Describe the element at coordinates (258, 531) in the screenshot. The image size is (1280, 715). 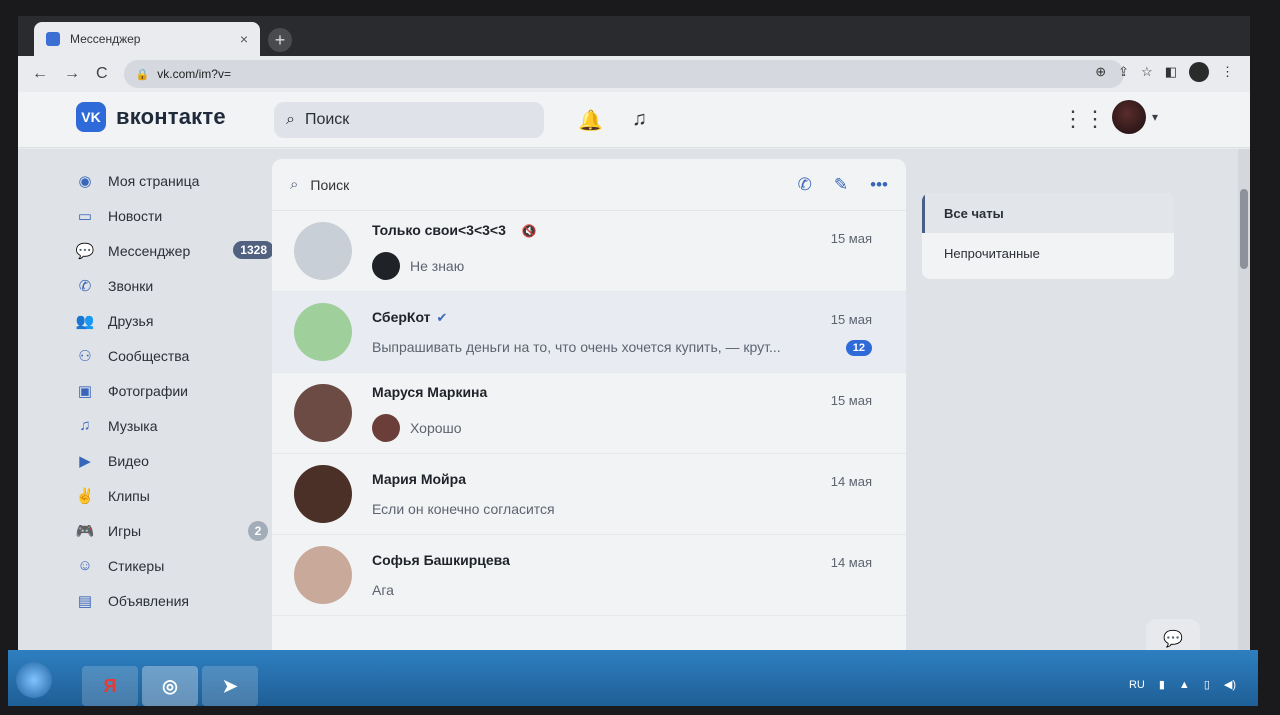
I see `count-badge: 2` at that location.